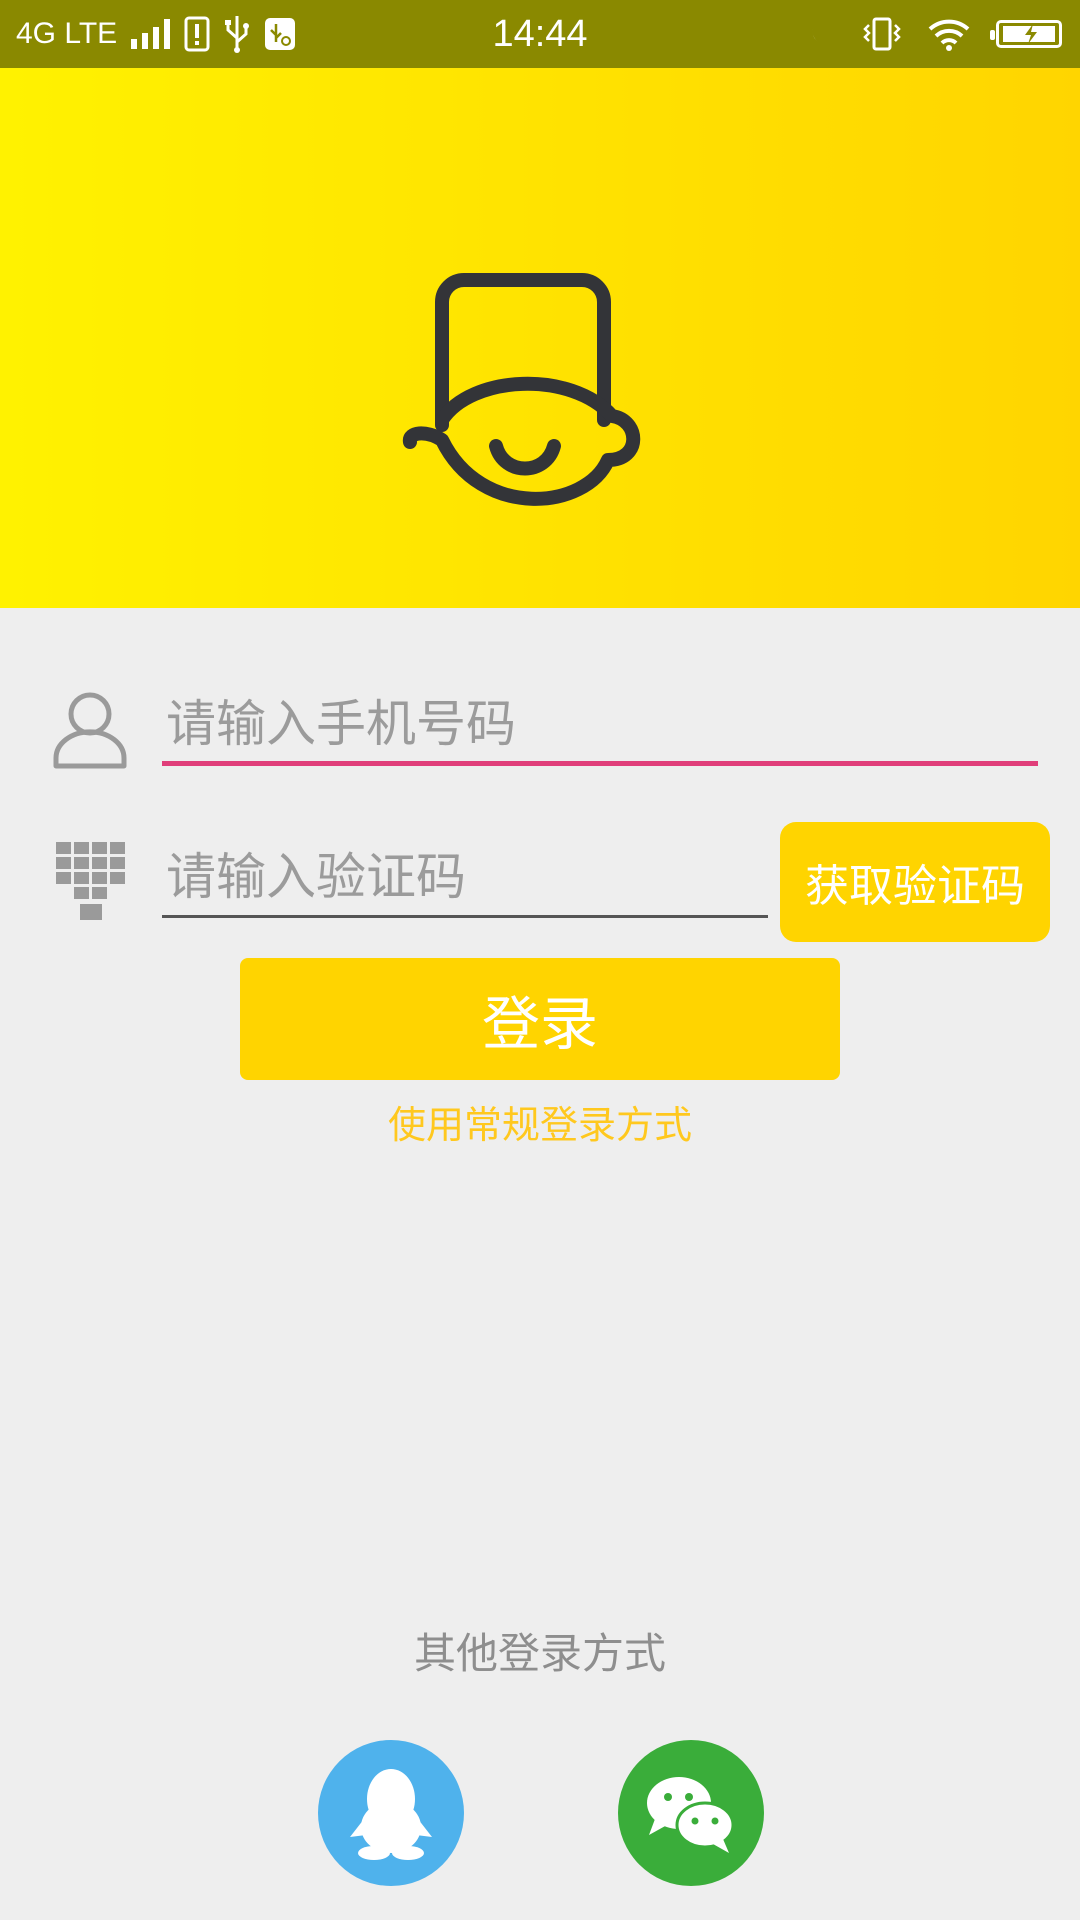  I want to click on moon-icon, so click(823, 33).